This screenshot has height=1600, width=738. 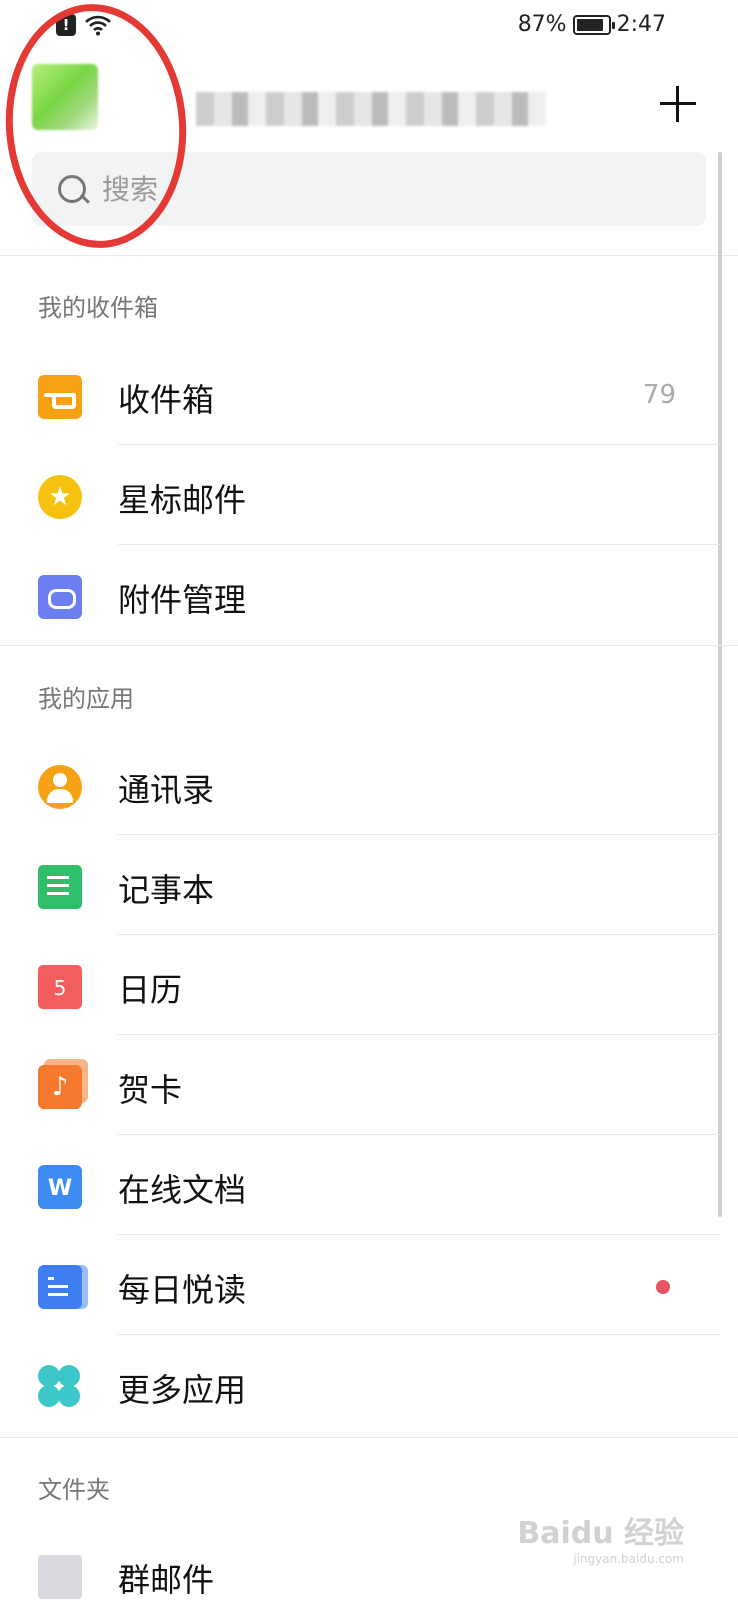 I want to click on battery-icon, so click(x=593, y=24).